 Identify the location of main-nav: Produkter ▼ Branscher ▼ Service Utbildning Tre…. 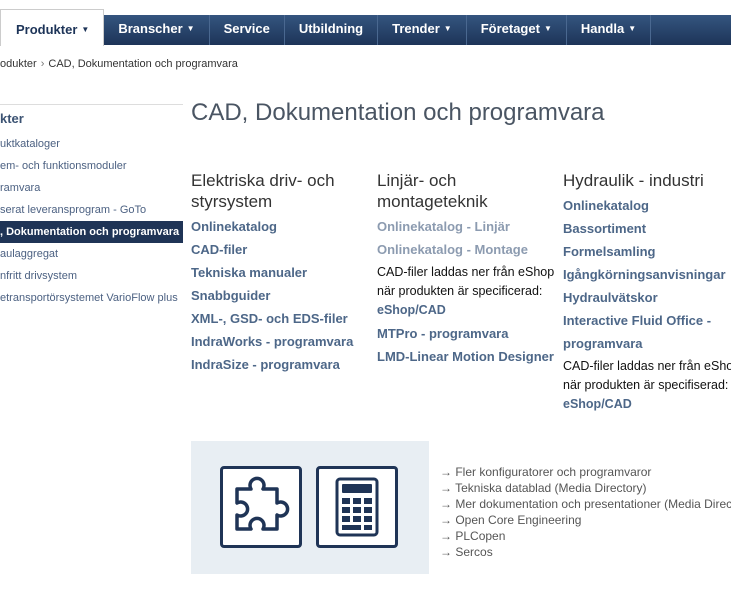
(365, 27).